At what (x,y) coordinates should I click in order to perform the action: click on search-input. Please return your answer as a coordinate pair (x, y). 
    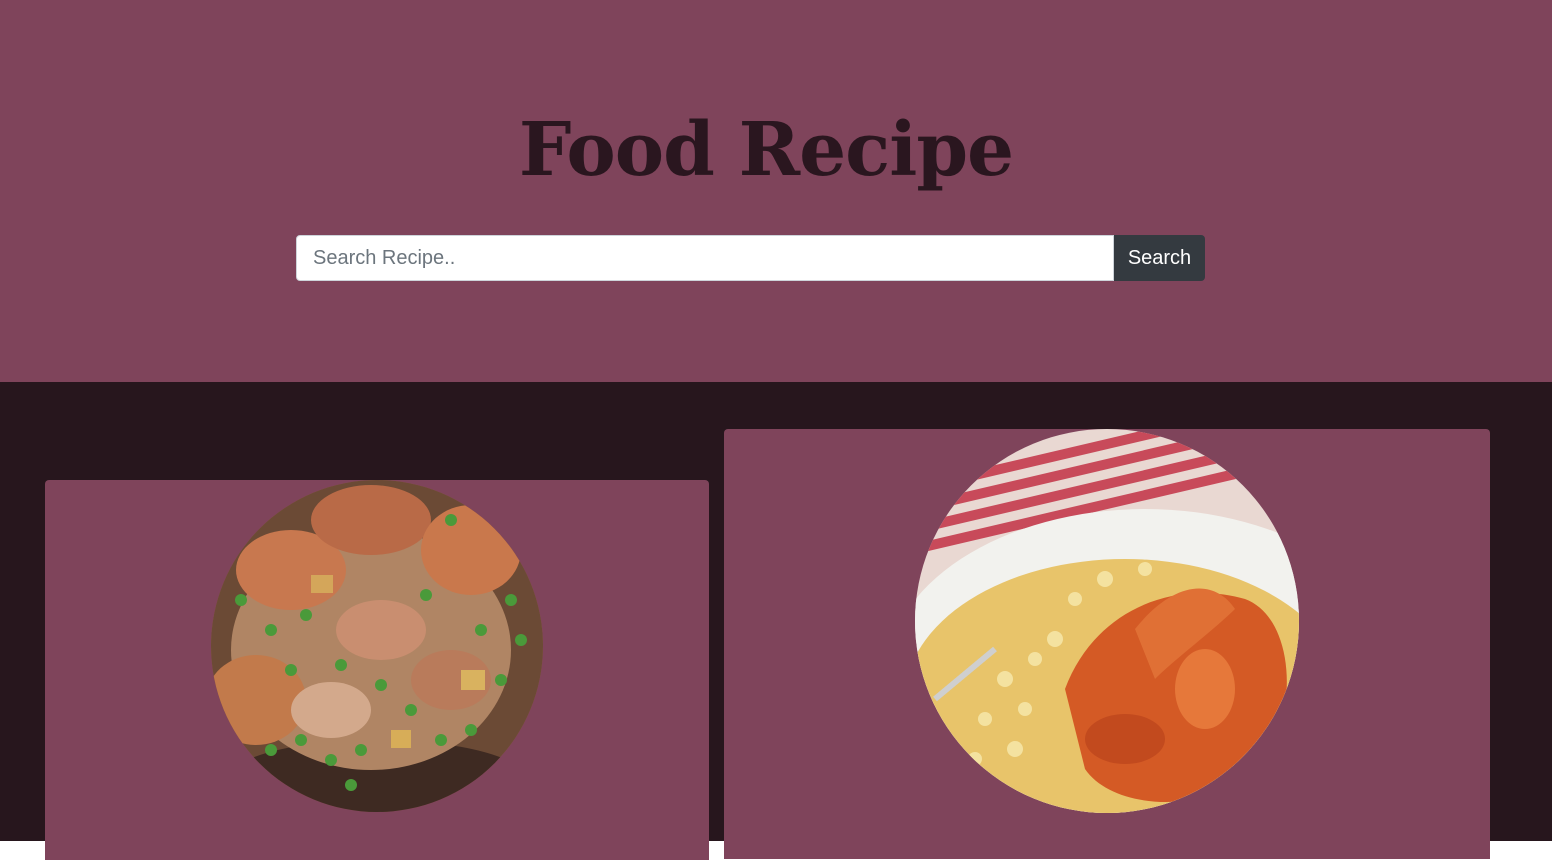
    Looking at the image, I should click on (705, 258).